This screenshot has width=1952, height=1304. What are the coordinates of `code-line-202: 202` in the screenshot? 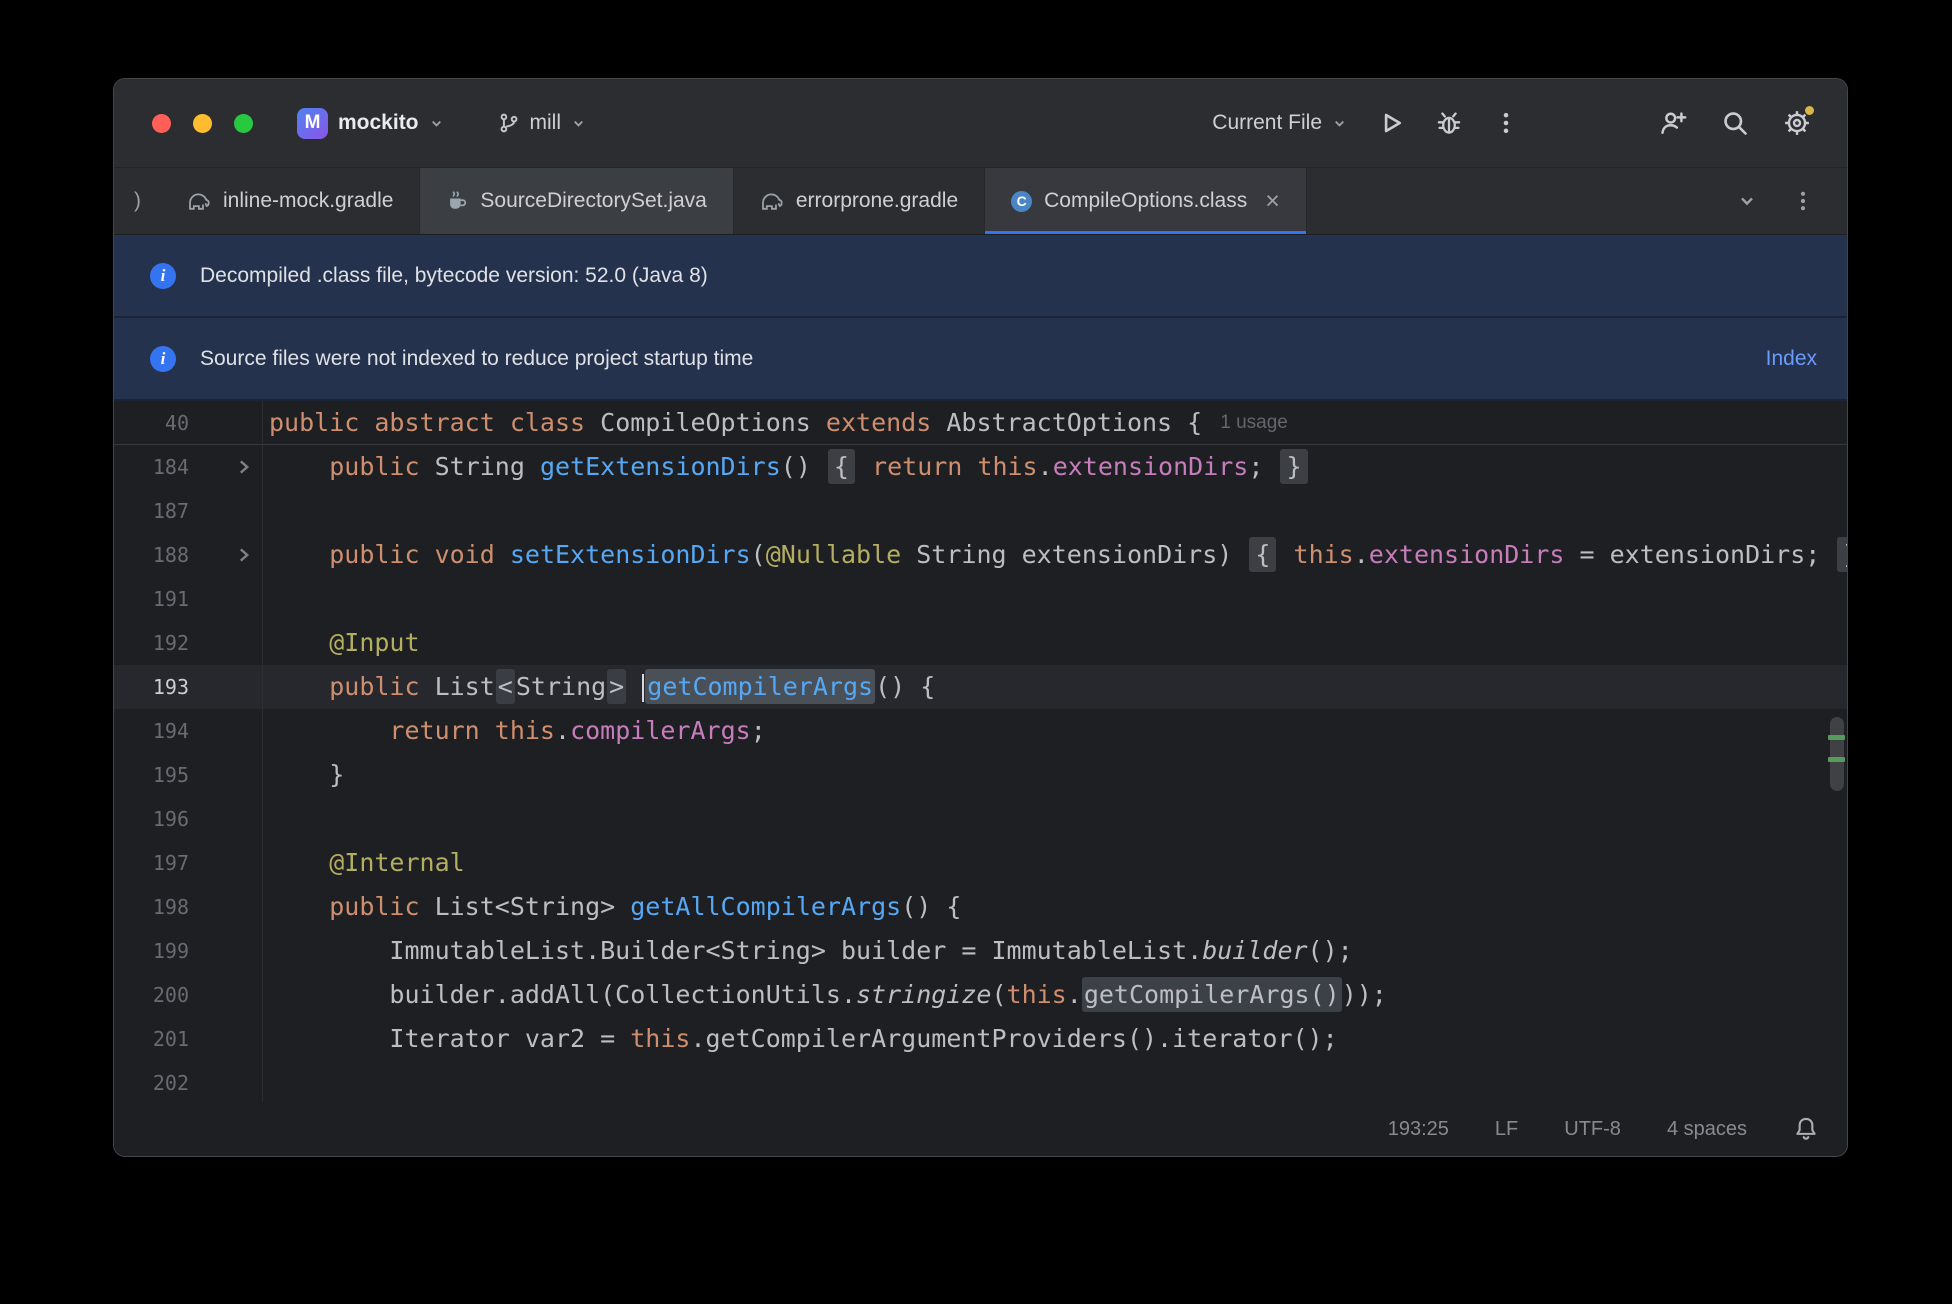 It's located at (980, 1081).